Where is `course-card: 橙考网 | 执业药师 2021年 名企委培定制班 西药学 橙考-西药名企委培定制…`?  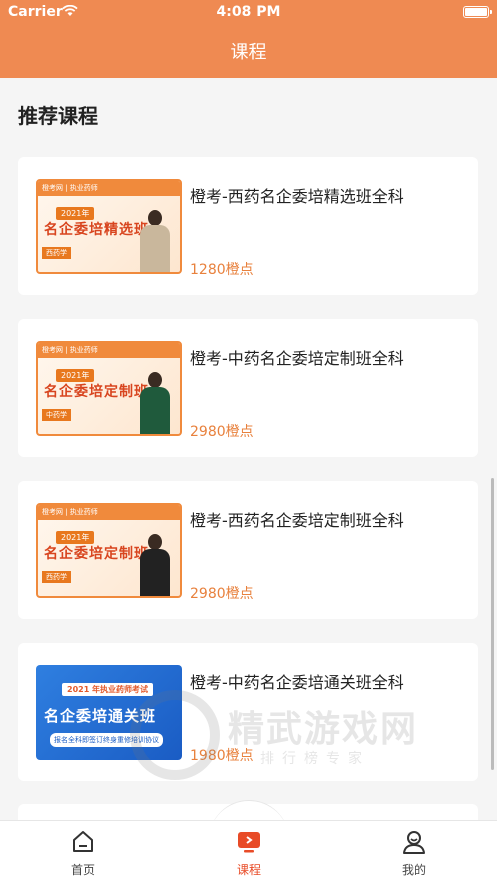 course-card: 橙考网 | 执业药师 2021年 名企委培定制班 西药学 橙考-西药名企委培定制… is located at coordinates (248, 550).